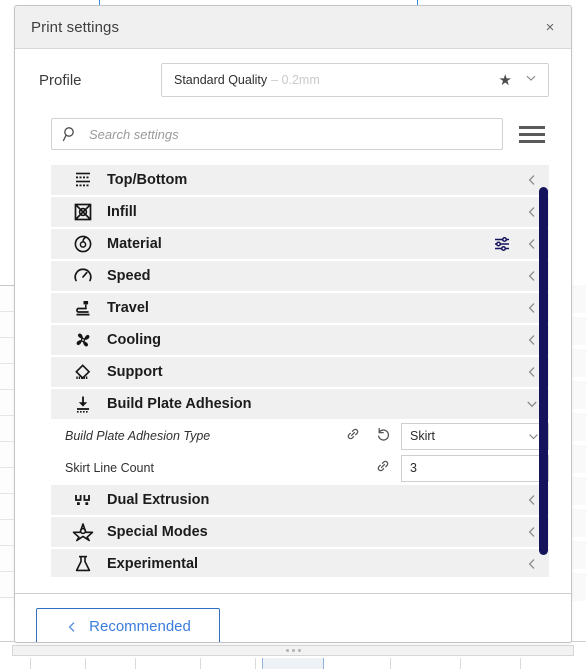  Describe the element at coordinates (300, 308) in the screenshot. I see `category-row-travel: Travel` at that location.